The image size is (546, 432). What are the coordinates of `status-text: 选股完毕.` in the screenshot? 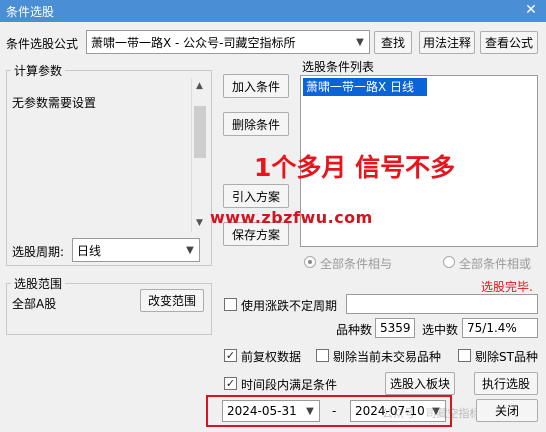 It's located at (507, 287).